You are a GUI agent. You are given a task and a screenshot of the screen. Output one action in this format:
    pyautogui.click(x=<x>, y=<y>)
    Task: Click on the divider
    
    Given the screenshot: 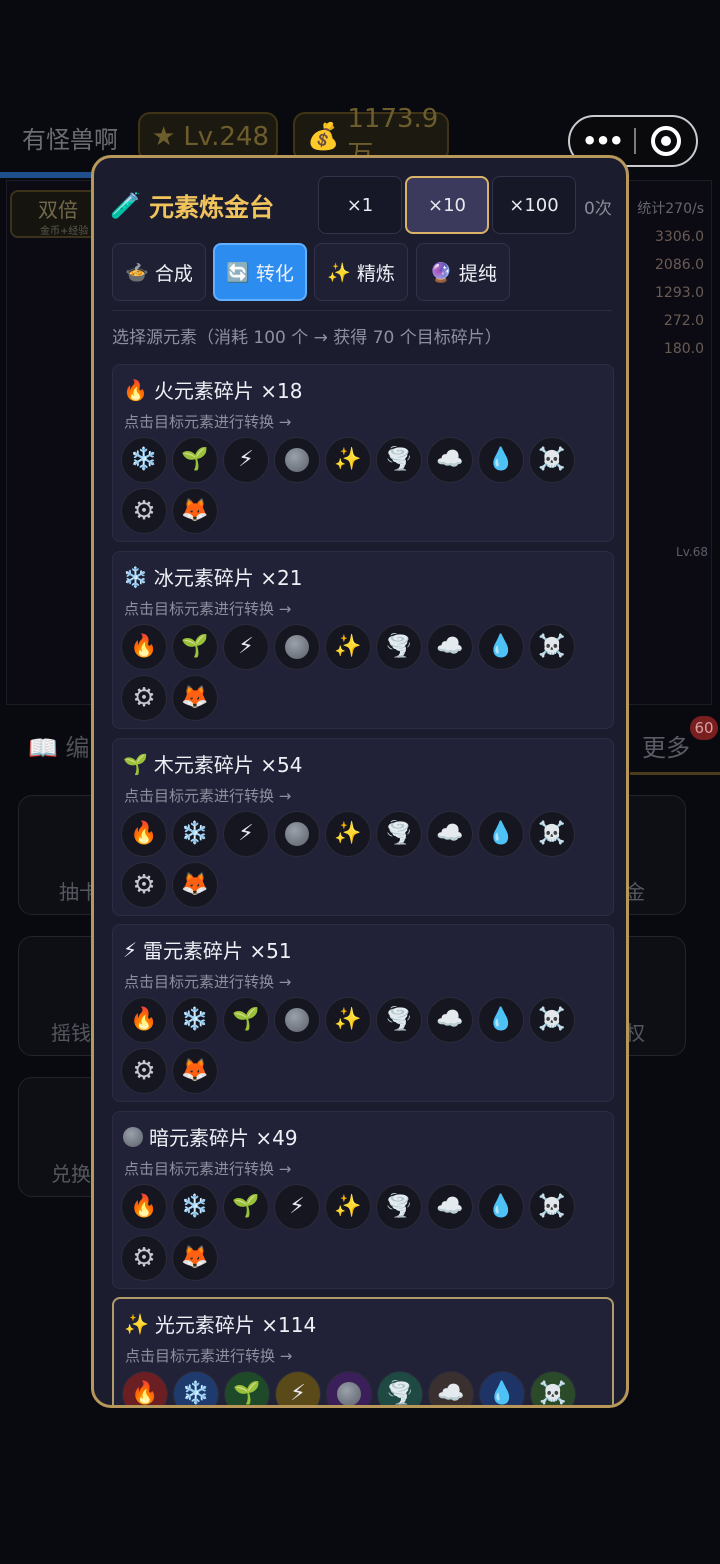 What is the action you would take?
    pyautogui.click(x=362, y=310)
    